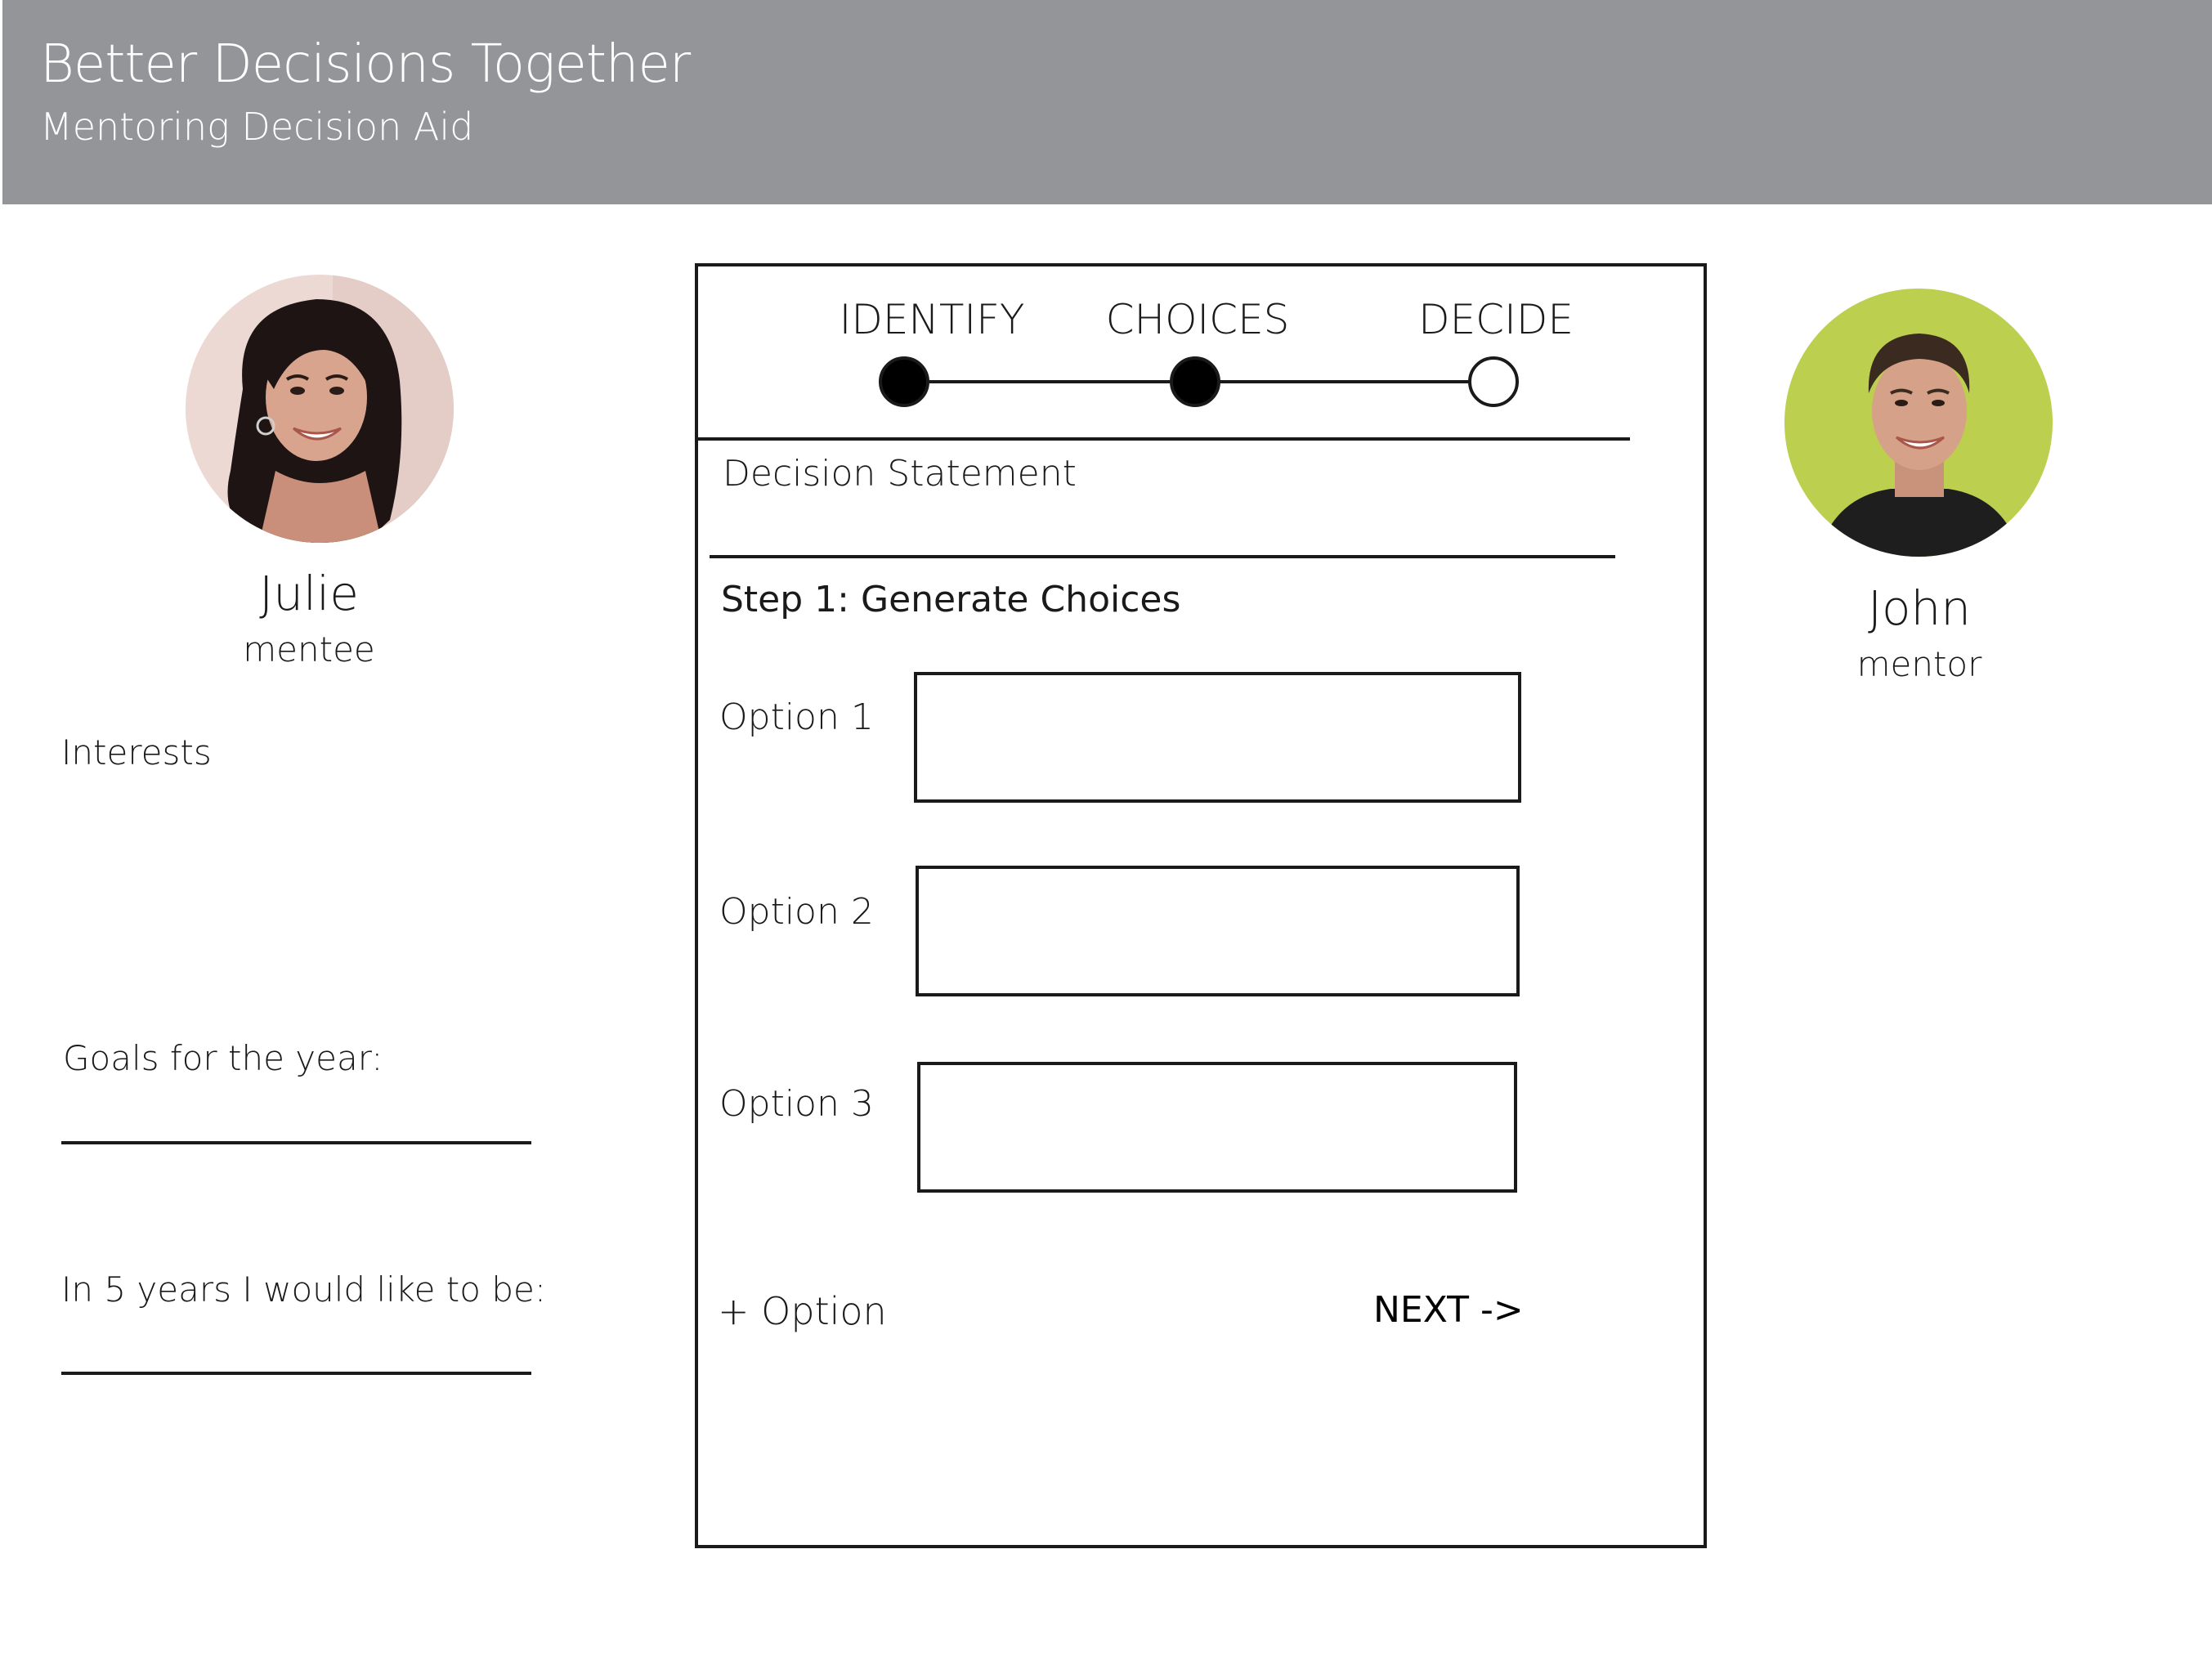 The image size is (2212, 1679). I want to click on step-dot-choices, so click(1195, 381).